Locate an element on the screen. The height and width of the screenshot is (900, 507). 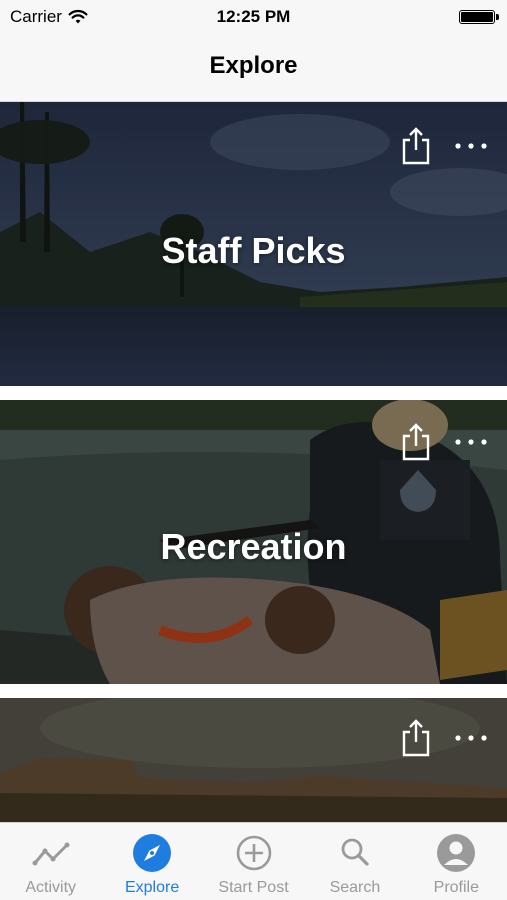
tab-start-post: Start Post is located at coordinates (253, 861).